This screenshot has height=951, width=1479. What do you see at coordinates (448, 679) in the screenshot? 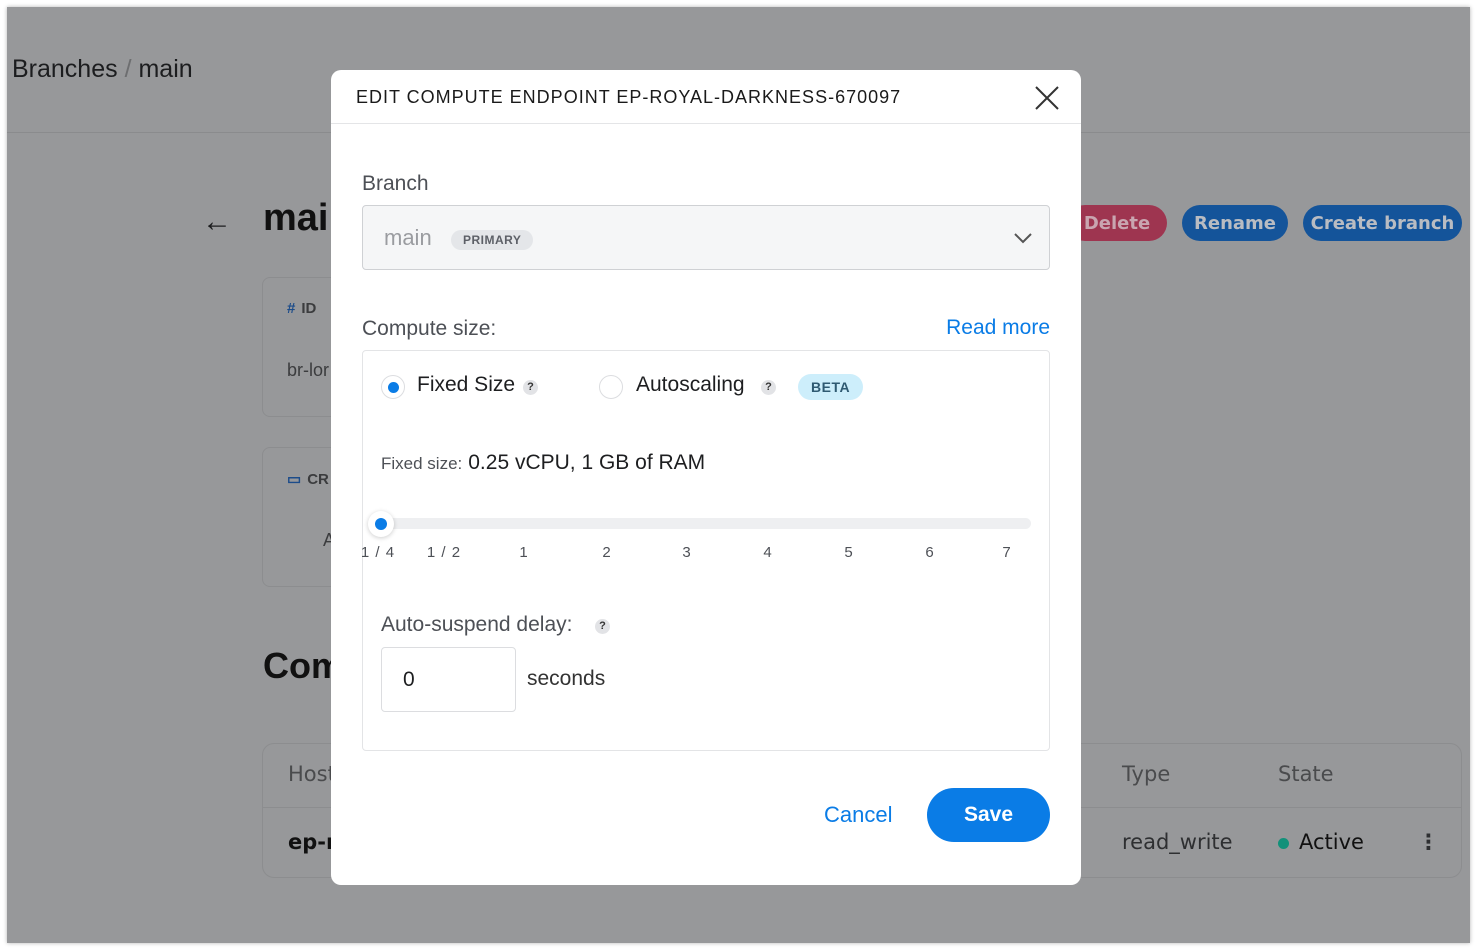
I see `auto-suspend-input` at bounding box center [448, 679].